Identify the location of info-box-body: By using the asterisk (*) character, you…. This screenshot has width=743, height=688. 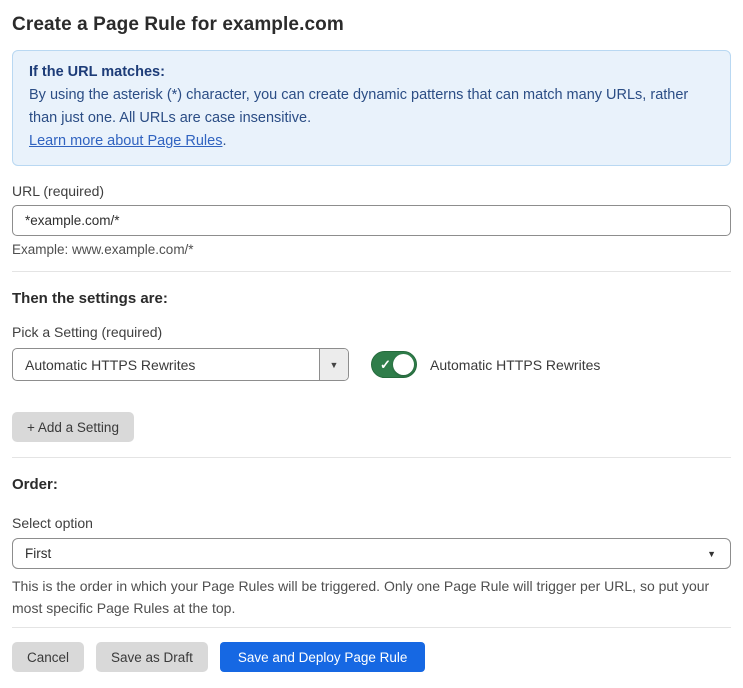
(359, 106).